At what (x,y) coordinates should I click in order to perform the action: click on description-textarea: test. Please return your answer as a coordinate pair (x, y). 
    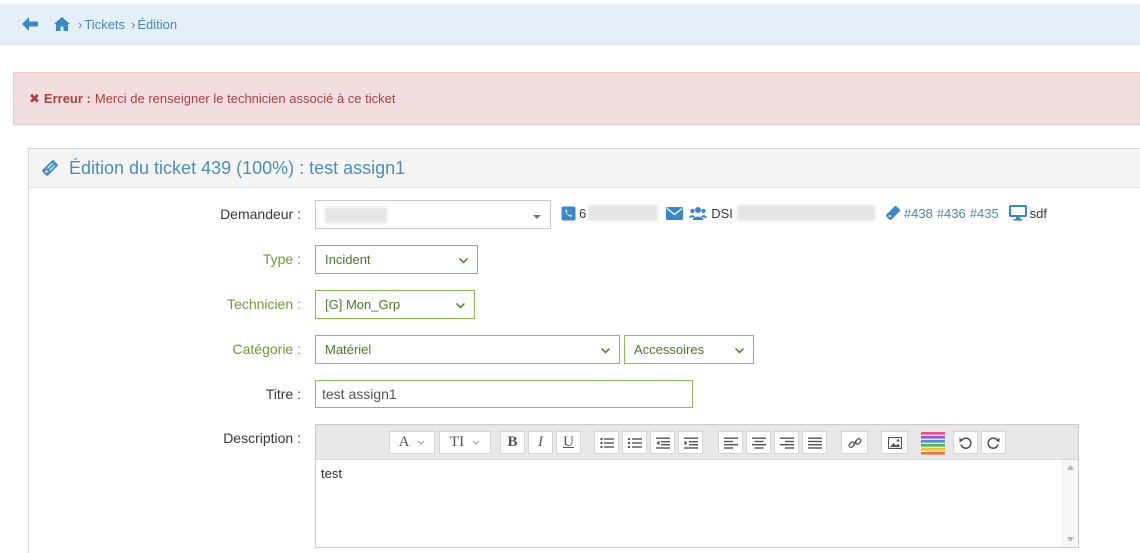
    Looking at the image, I should click on (697, 503).